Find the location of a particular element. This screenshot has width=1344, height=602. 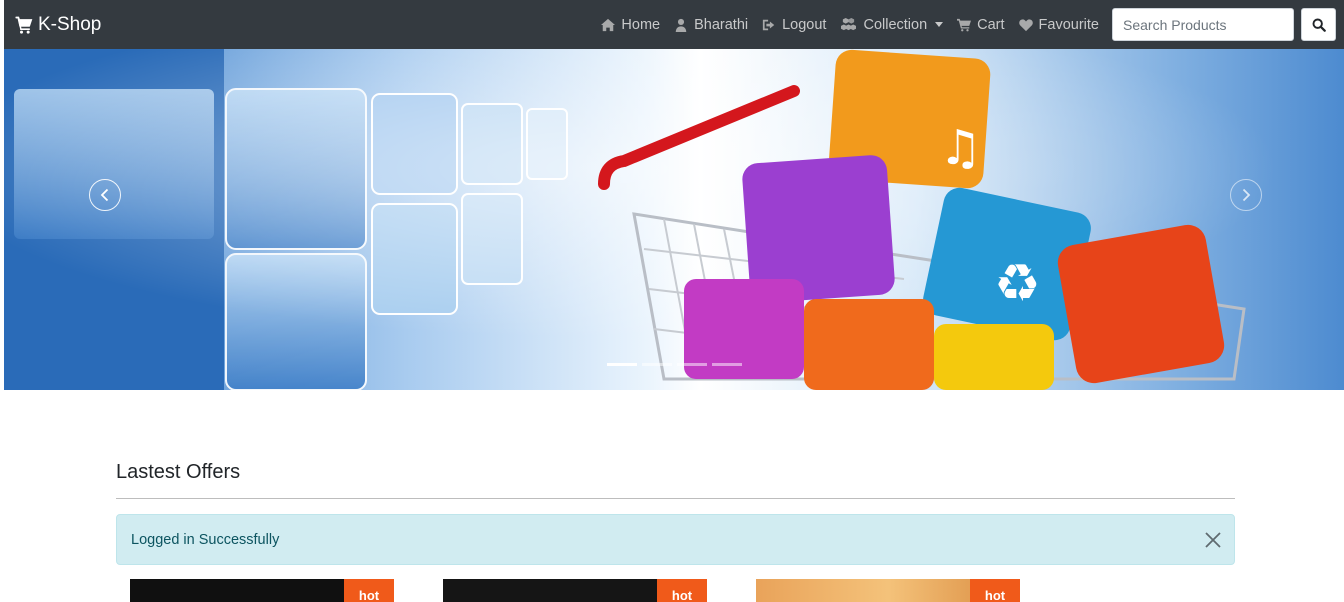

heart-icon is located at coordinates (1025, 24).